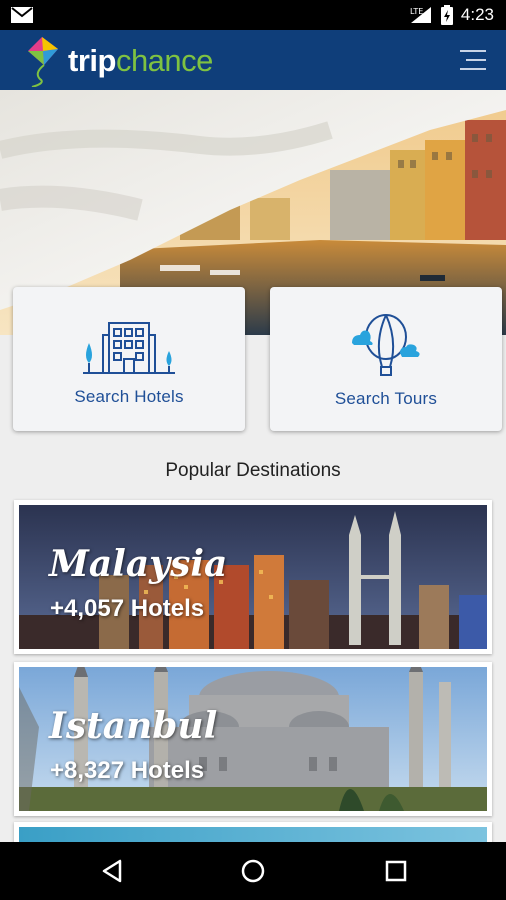 Image resolution: width=506 pixels, height=900 pixels. I want to click on logo-trip: trip, so click(92, 60).